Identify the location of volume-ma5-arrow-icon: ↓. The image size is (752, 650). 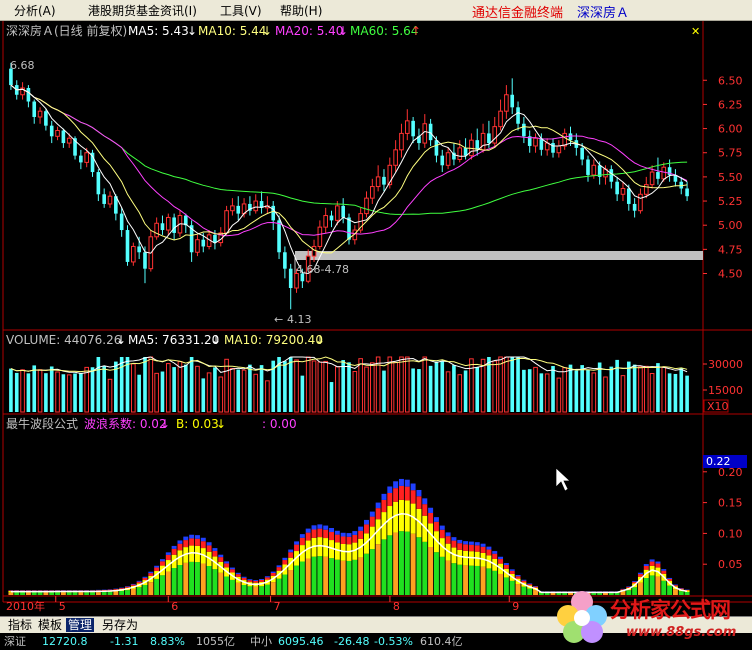
(216, 340).